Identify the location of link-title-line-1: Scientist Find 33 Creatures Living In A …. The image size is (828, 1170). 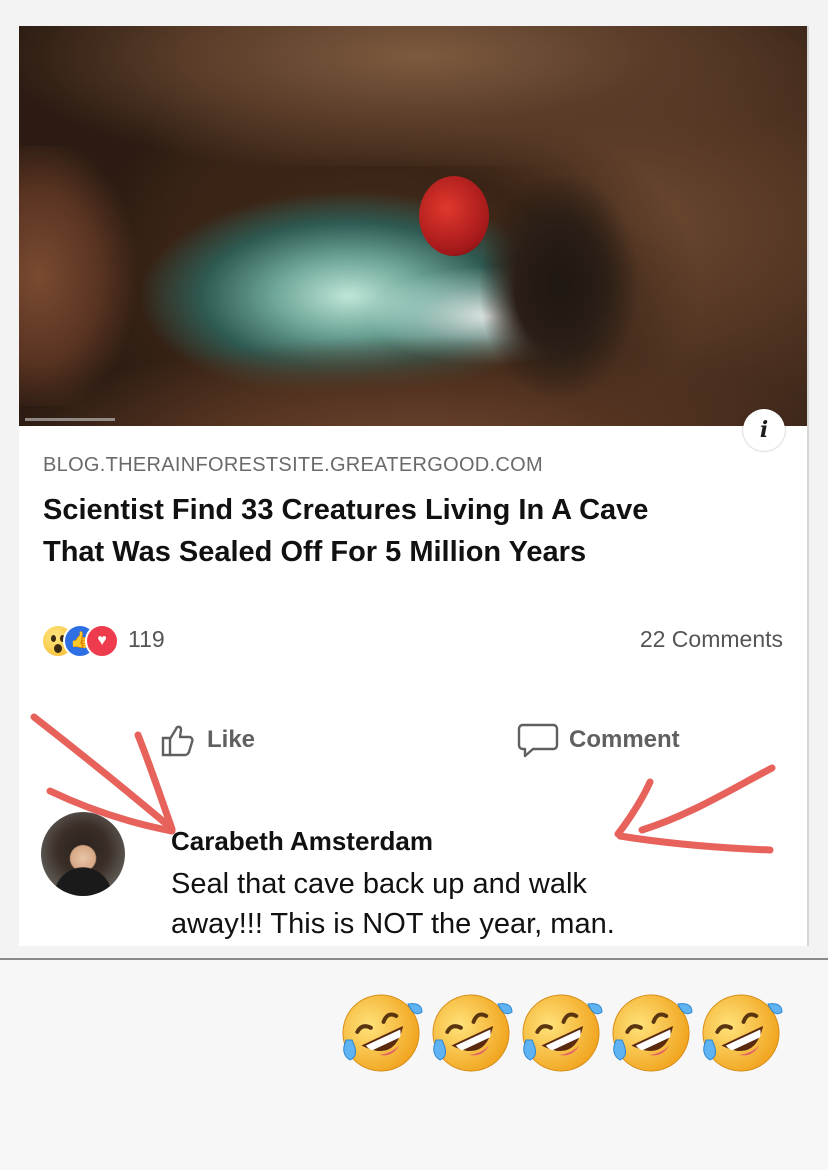
(346, 510).